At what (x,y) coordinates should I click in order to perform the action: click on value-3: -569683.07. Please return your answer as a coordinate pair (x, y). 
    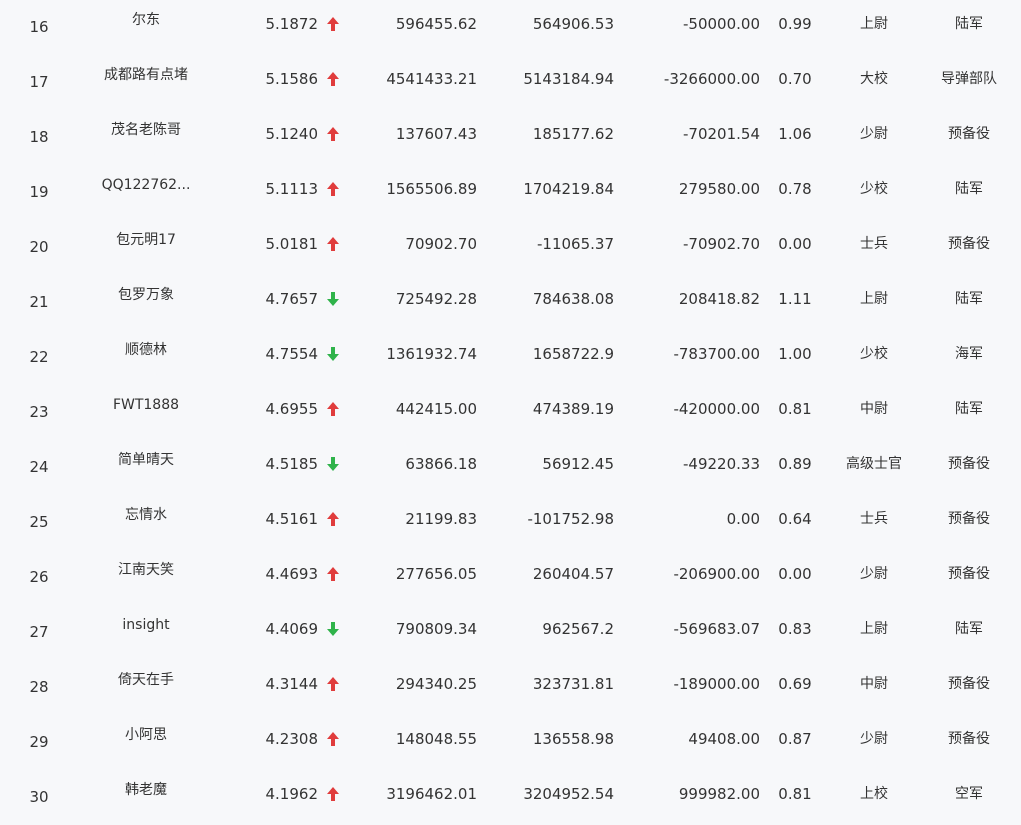
    Looking at the image, I should click on (716, 629).